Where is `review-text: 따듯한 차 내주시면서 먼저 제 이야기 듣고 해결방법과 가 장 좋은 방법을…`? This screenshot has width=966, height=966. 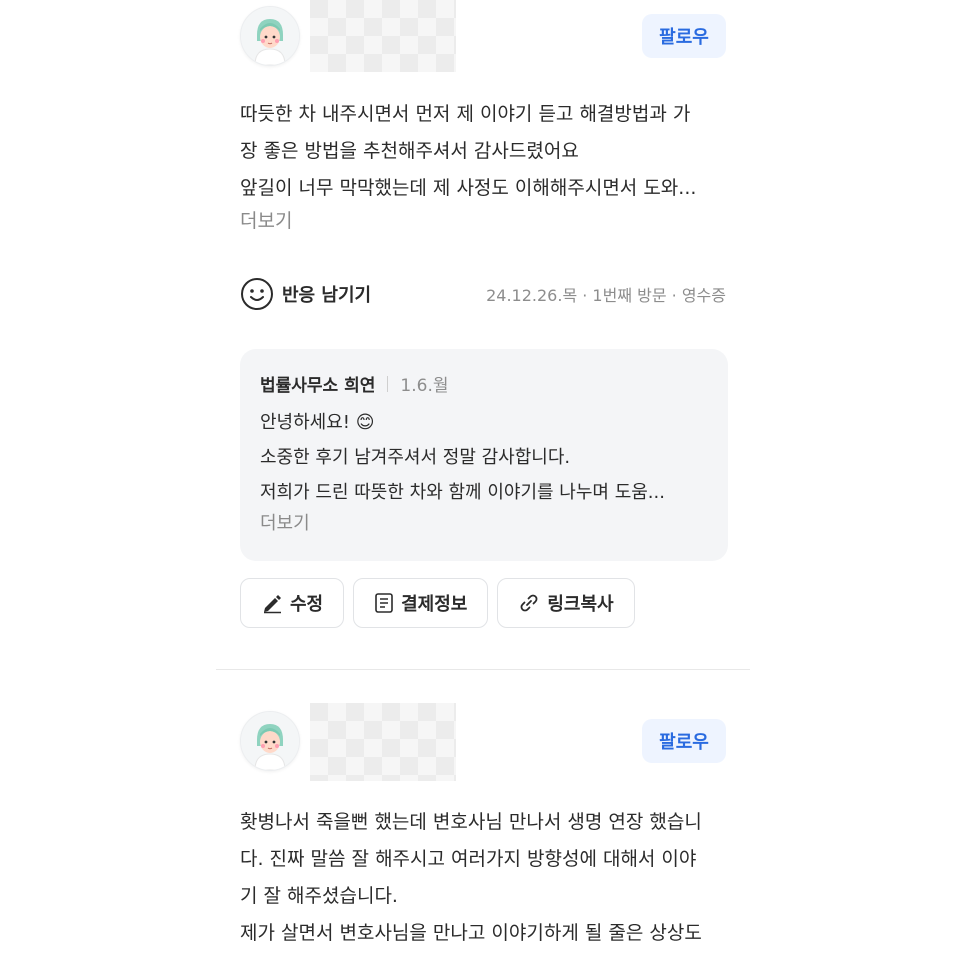 review-text: 따듯한 차 내주시면서 먼저 제 이야기 듣고 해결방법과 가 장 좋은 방법을… is located at coordinates (468, 151).